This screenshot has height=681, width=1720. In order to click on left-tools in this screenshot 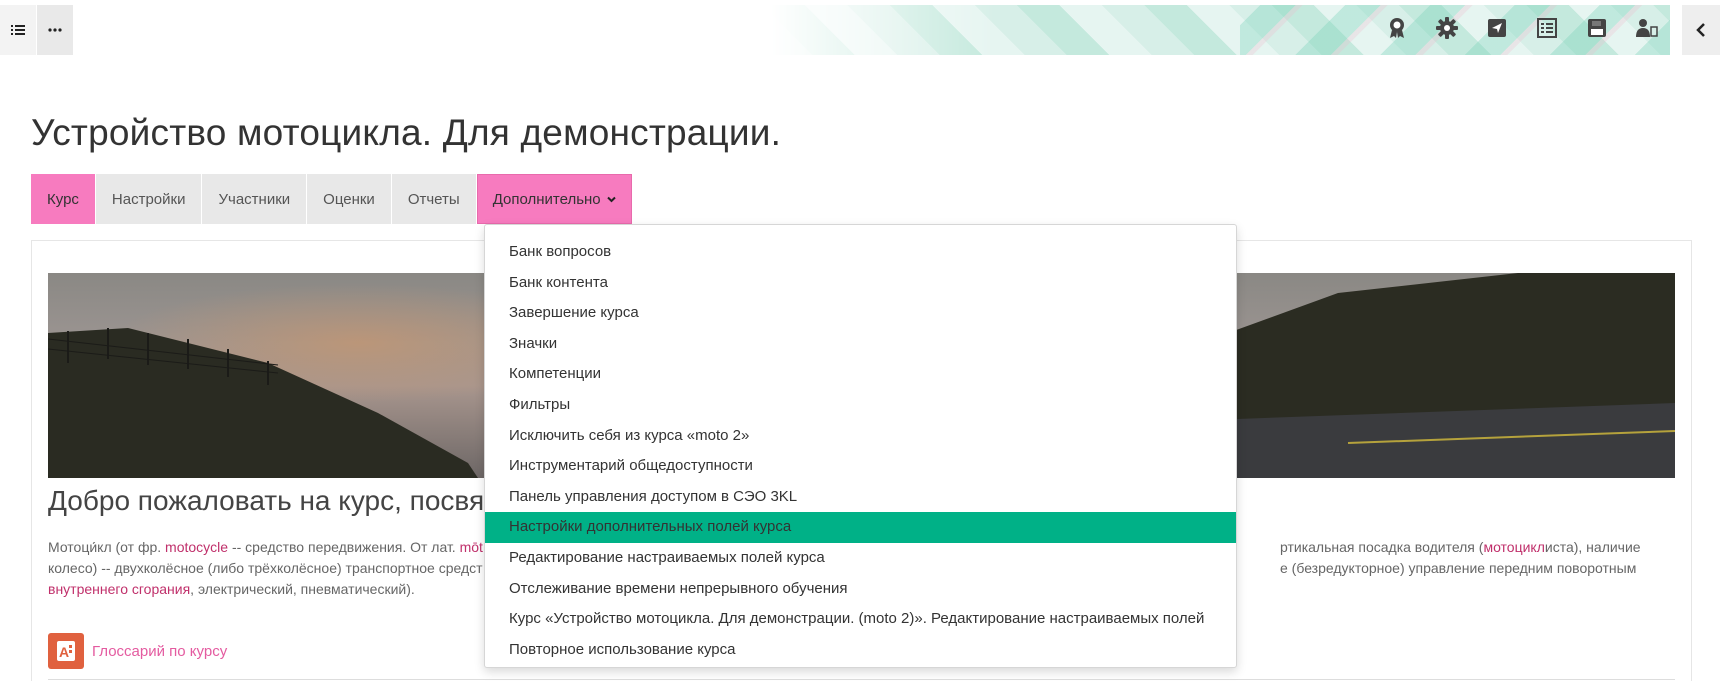, I will do `click(37, 30)`.